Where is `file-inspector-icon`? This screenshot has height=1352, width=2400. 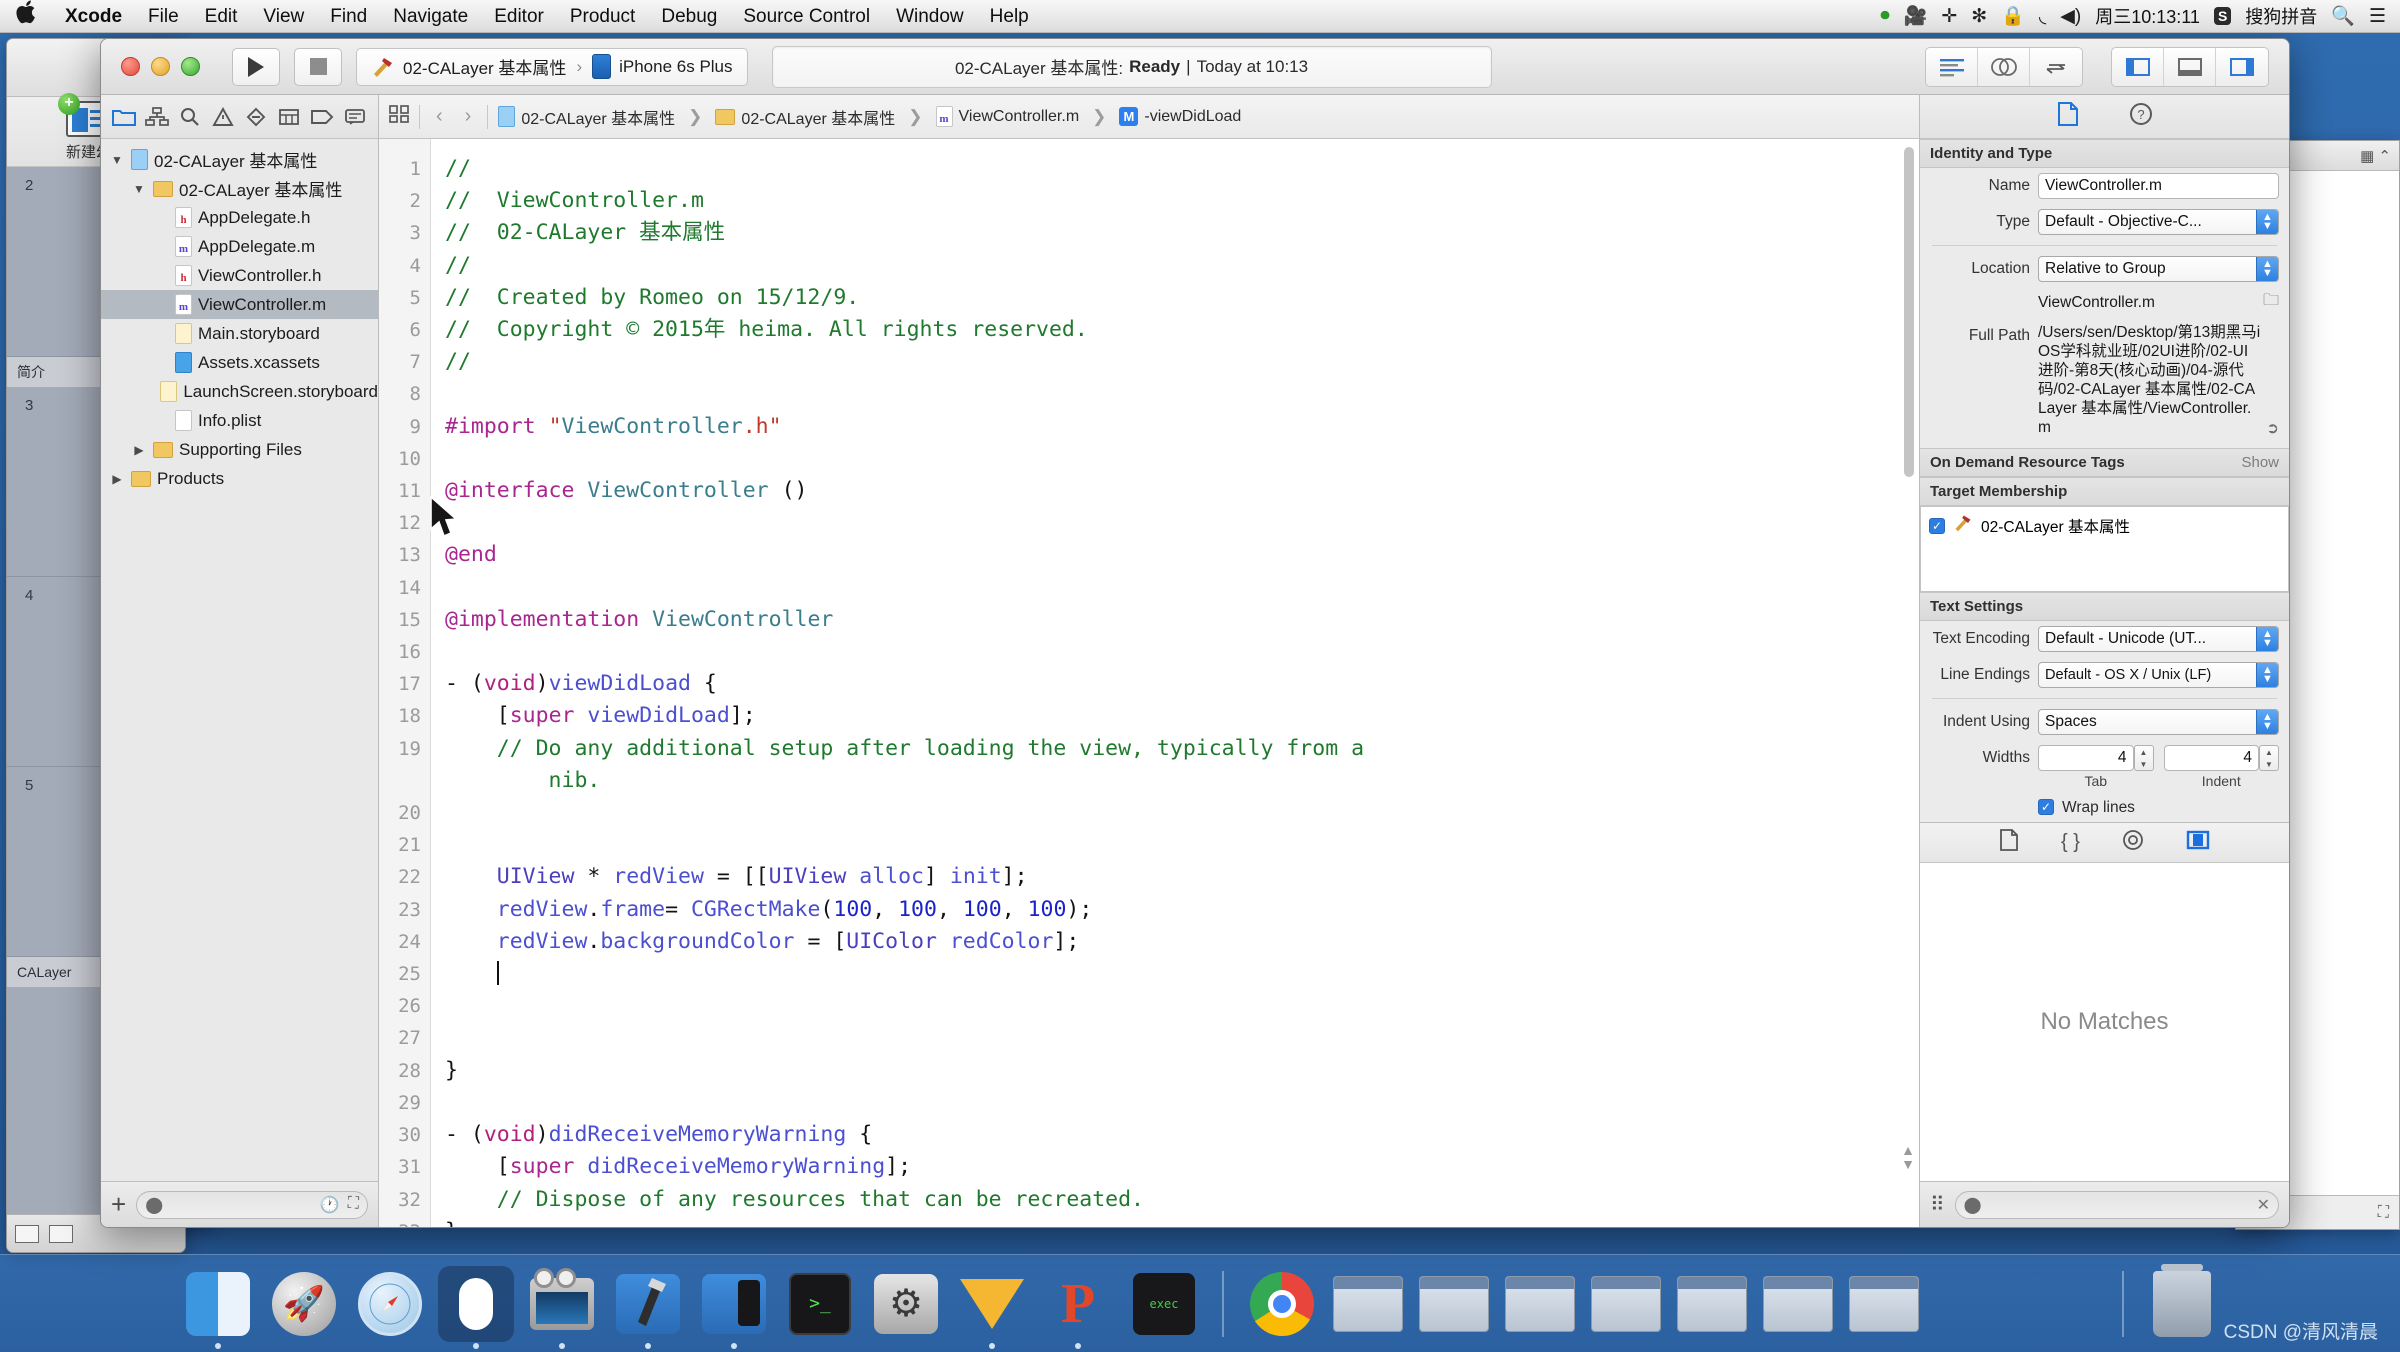
file-inspector-icon is located at coordinates (2068, 116).